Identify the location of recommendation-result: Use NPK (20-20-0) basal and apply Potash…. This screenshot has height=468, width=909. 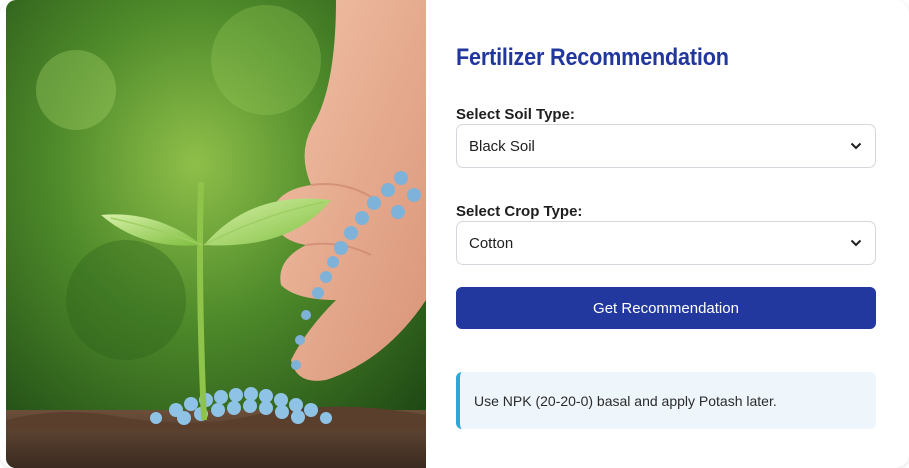
(666, 400).